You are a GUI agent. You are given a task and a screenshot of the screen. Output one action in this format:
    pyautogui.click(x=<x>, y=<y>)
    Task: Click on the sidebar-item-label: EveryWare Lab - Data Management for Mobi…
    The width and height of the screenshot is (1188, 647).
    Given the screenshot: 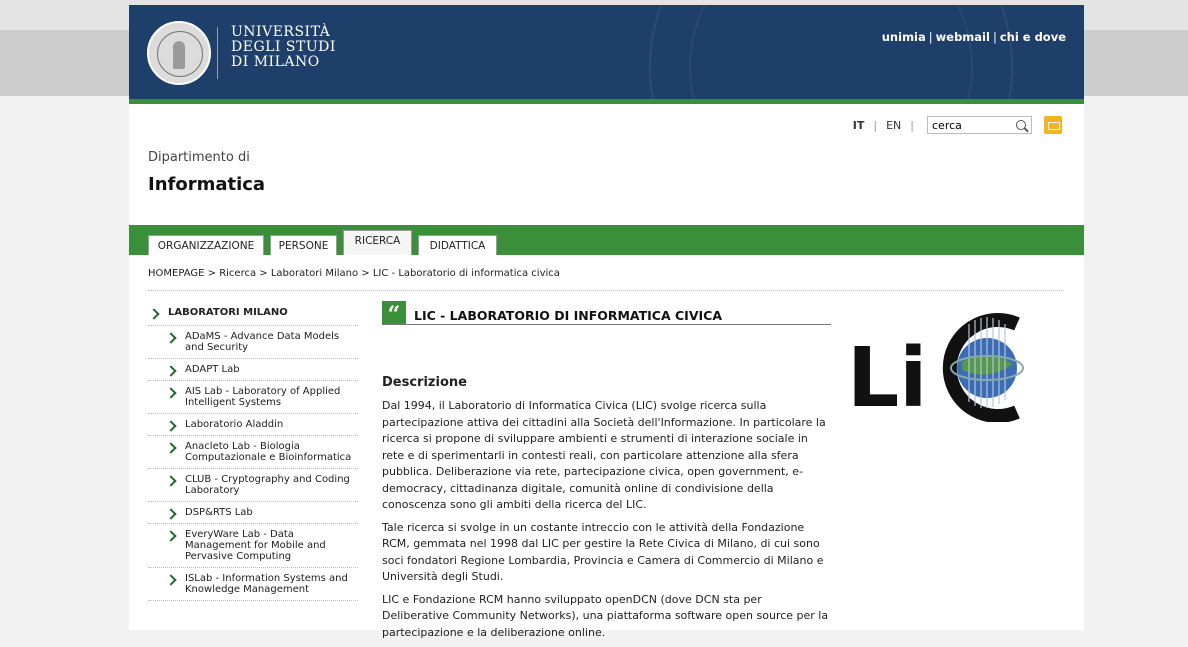 What is the action you would take?
    pyautogui.click(x=255, y=545)
    